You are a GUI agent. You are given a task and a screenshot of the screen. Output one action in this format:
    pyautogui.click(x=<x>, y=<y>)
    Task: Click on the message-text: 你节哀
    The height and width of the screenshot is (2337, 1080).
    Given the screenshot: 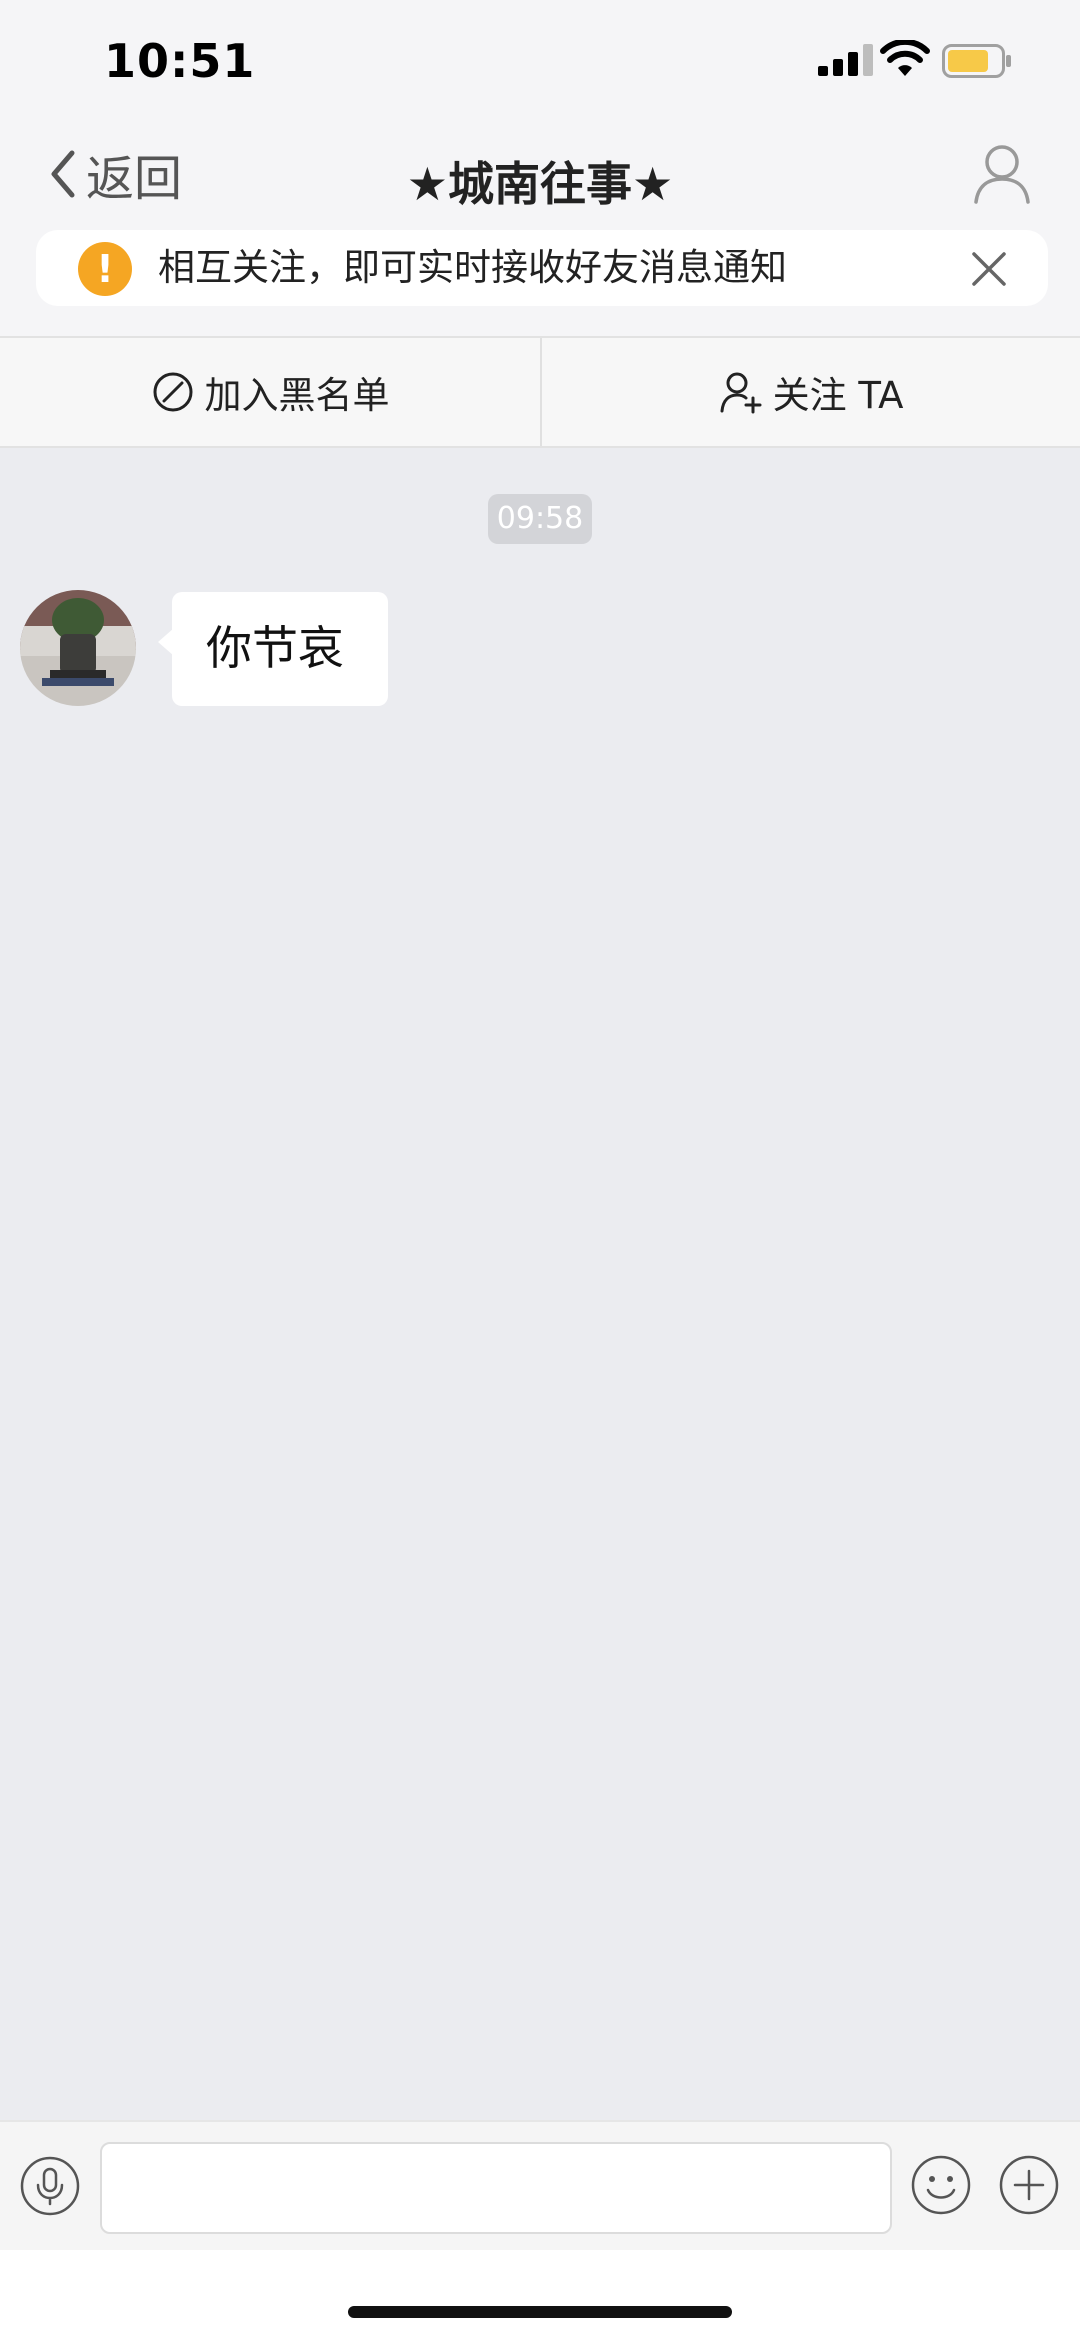 What is the action you would take?
    pyautogui.click(x=275, y=648)
    